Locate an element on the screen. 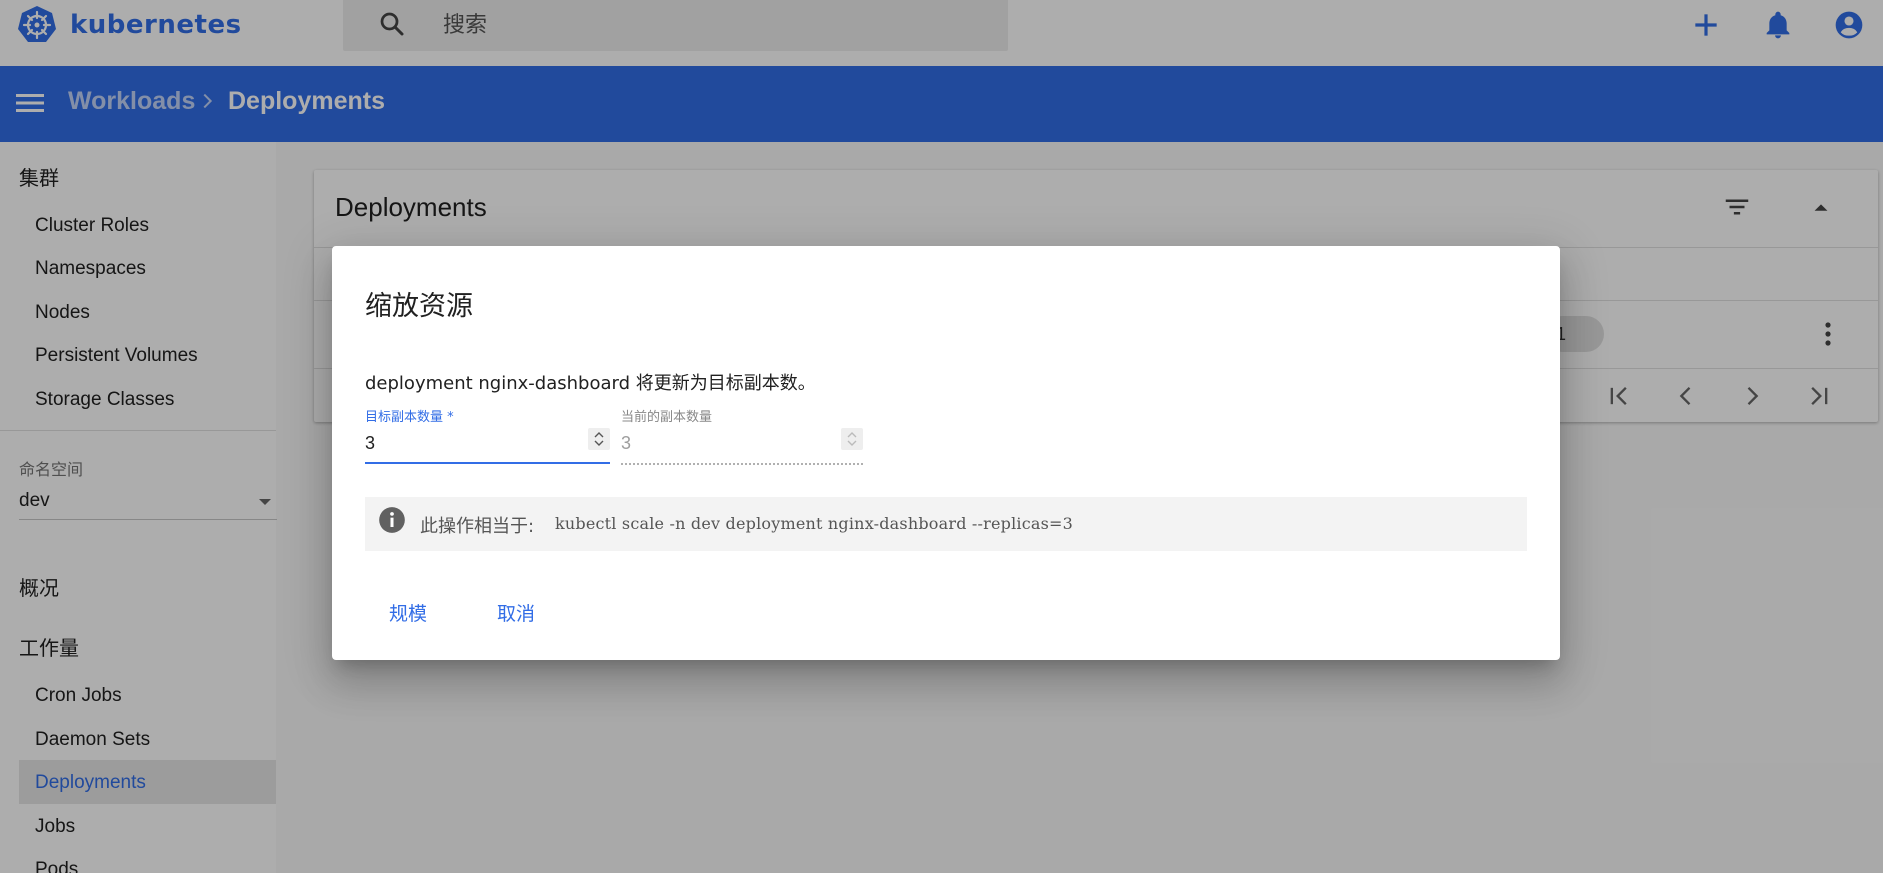 This screenshot has width=1883, height=873. info-icon is located at coordinates (392, 520).